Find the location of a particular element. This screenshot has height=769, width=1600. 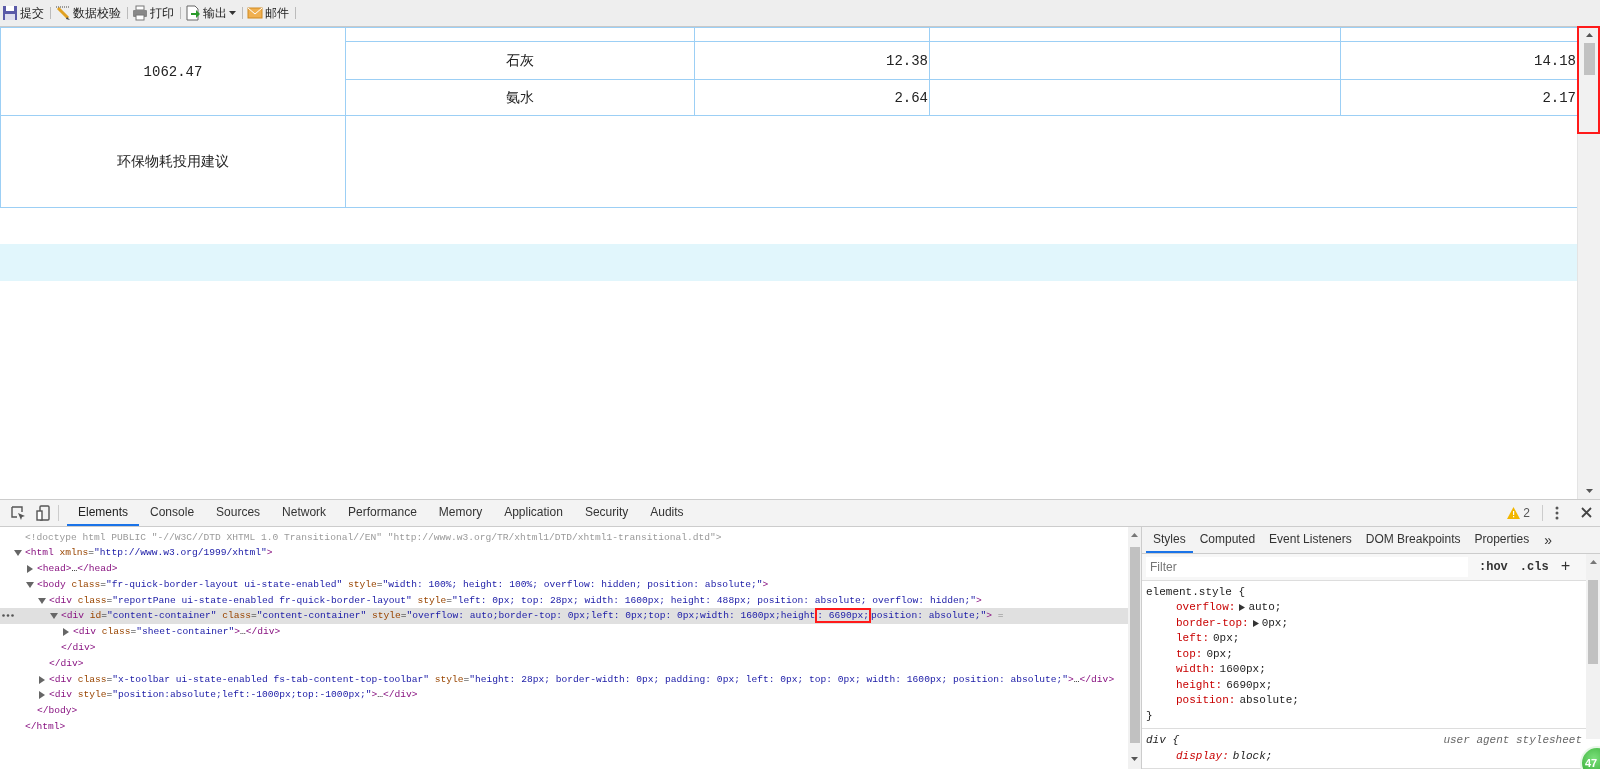

table-cell: 2.64 is located at coordinates (812, 97).